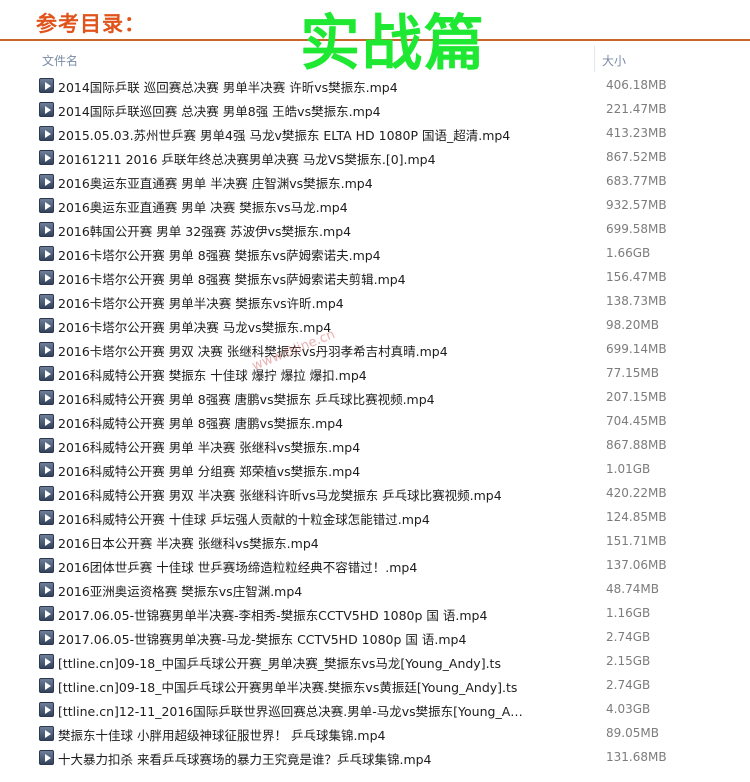 This screenshot has height=782, width=750. I want to click on file-size: 1.16GB, so click(628, 613).